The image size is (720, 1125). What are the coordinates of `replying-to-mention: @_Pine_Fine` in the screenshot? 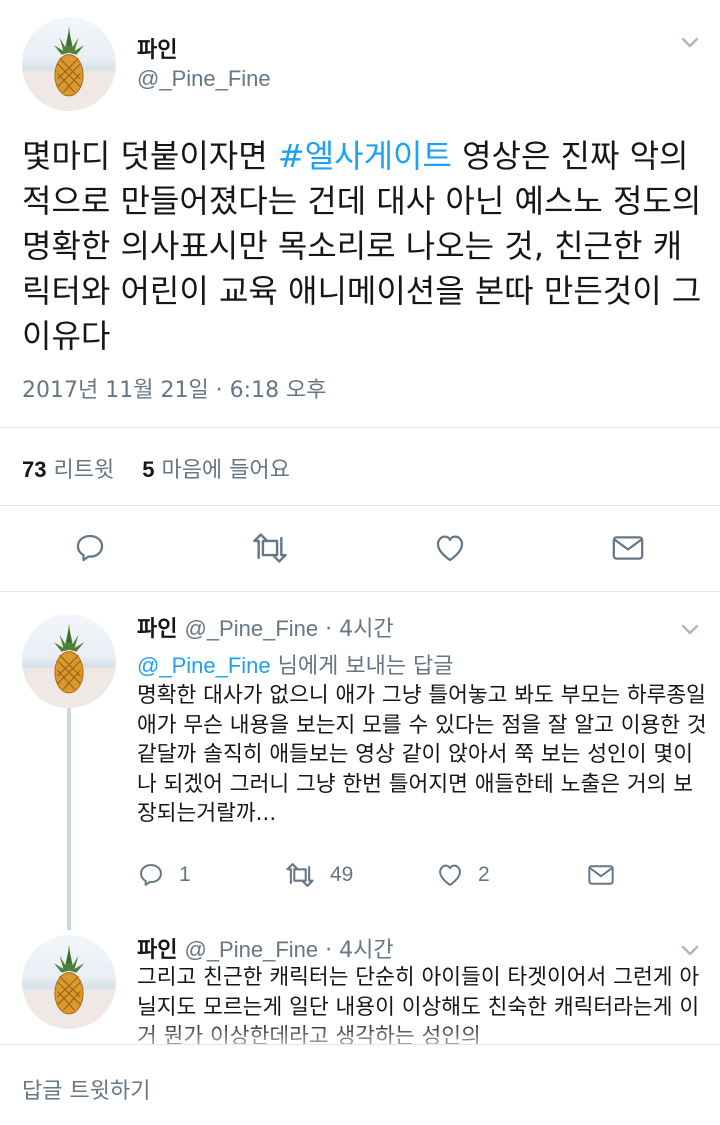 It's located at (204, 665).